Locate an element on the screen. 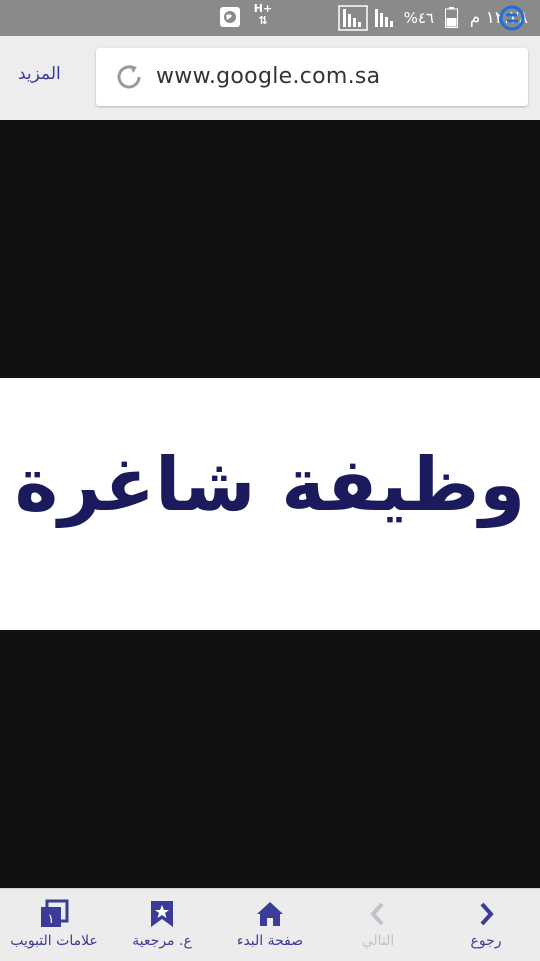 The height and width of the screenshot is (961, 540). battery-percentage: %٤٦ is located at coordinates (418, 18).